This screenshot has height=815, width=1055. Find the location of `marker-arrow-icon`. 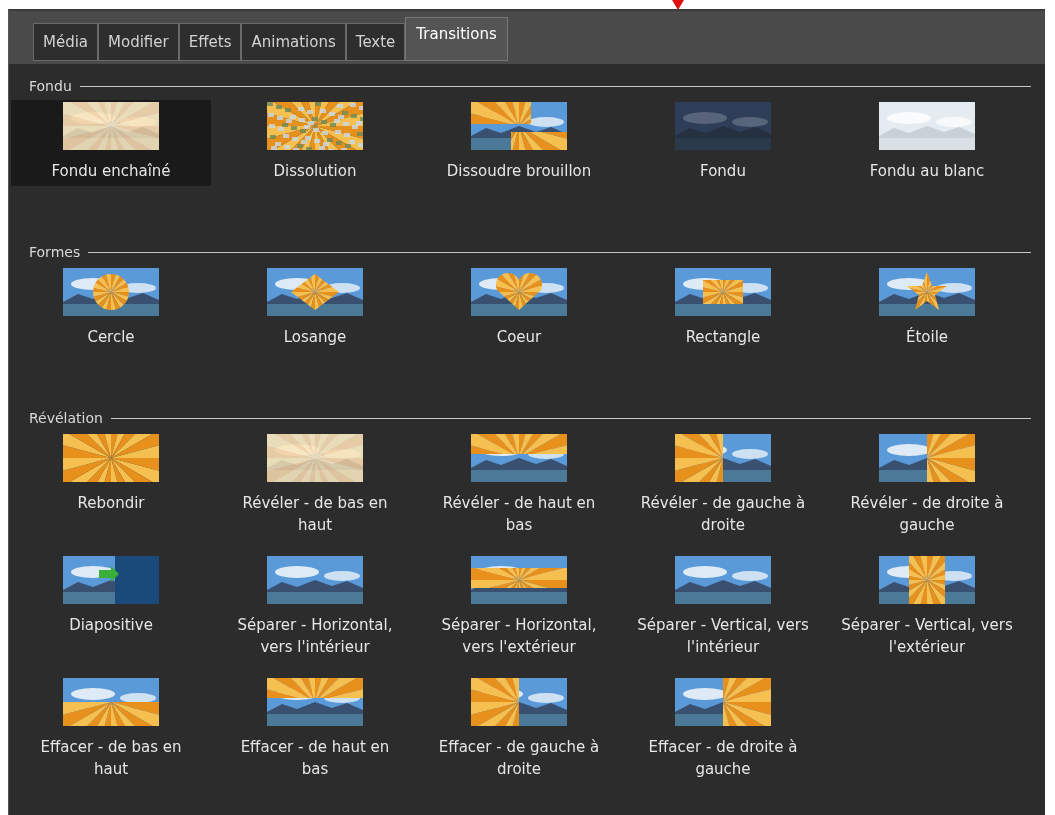

marker-arrow-icon is located at coordinates (678, 5).